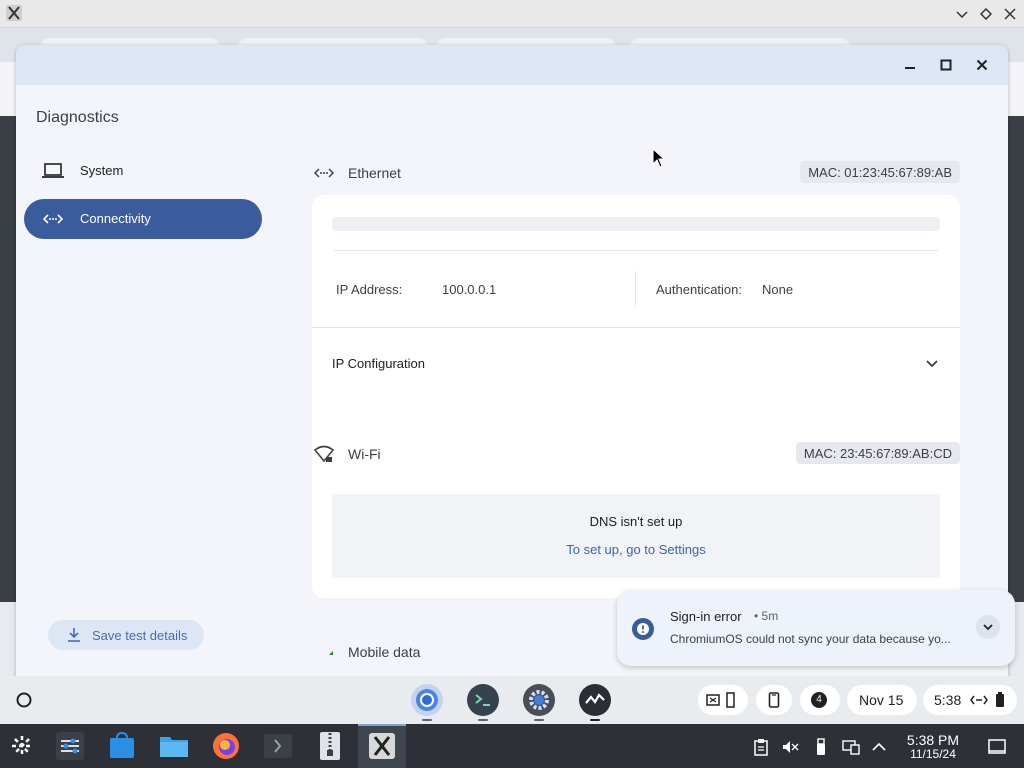 The width and height of the screenshot is (1024, 768). I want to click on window-caption-bar, so click(512, 65).